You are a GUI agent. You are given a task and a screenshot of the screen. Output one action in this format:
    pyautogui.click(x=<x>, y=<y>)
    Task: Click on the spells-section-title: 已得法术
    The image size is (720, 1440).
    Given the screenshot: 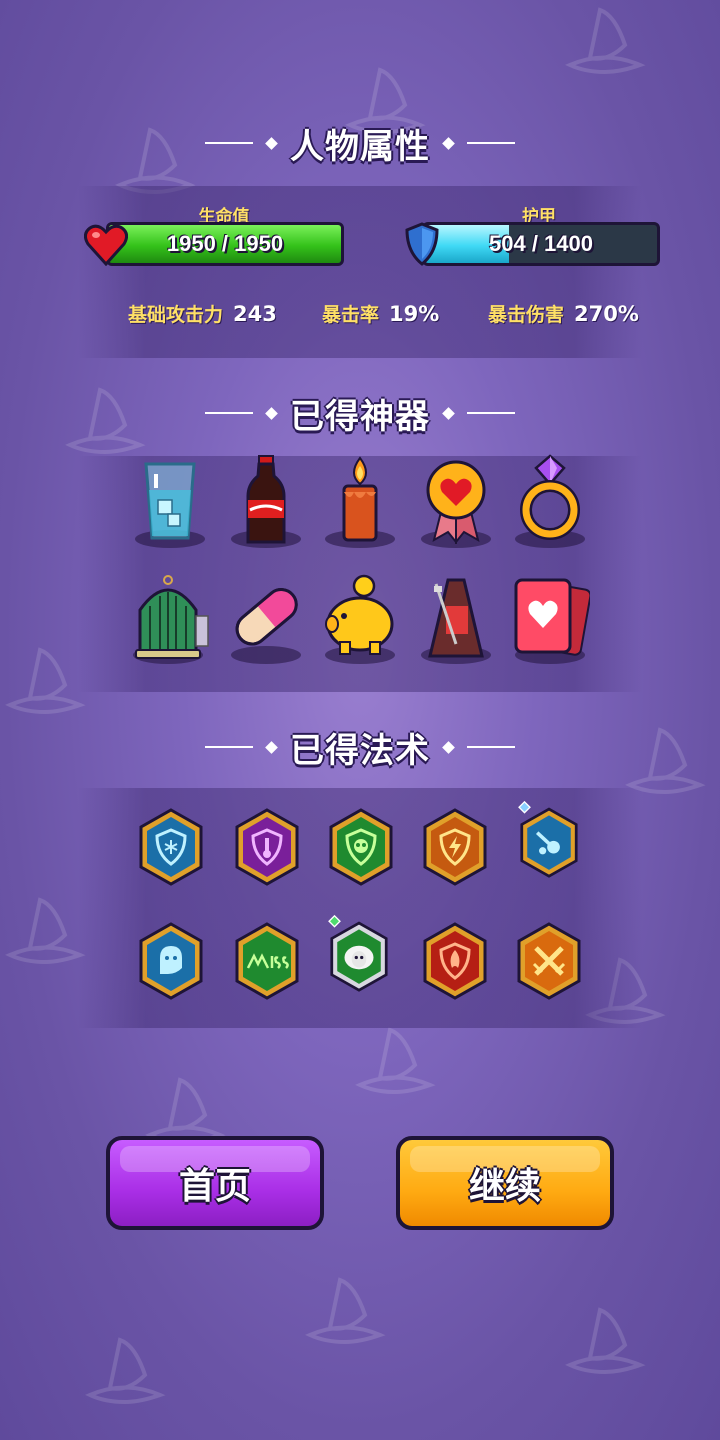 What is the action you would take?
    pyautogui.click(x=360, y=747)
    